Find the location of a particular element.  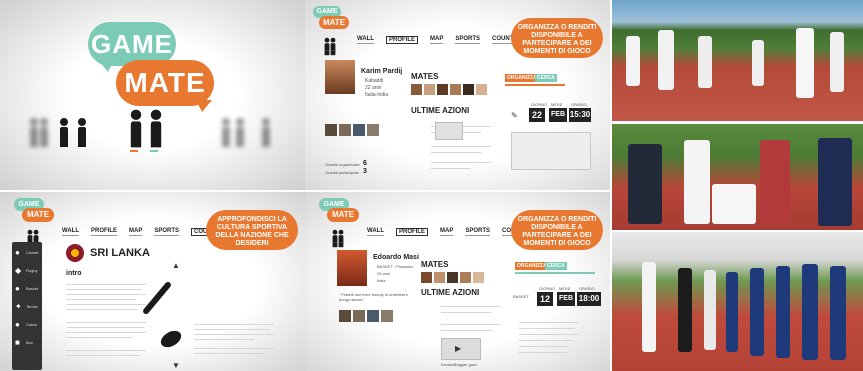

mates-heading: MATES is located at coordinates (425, 76).